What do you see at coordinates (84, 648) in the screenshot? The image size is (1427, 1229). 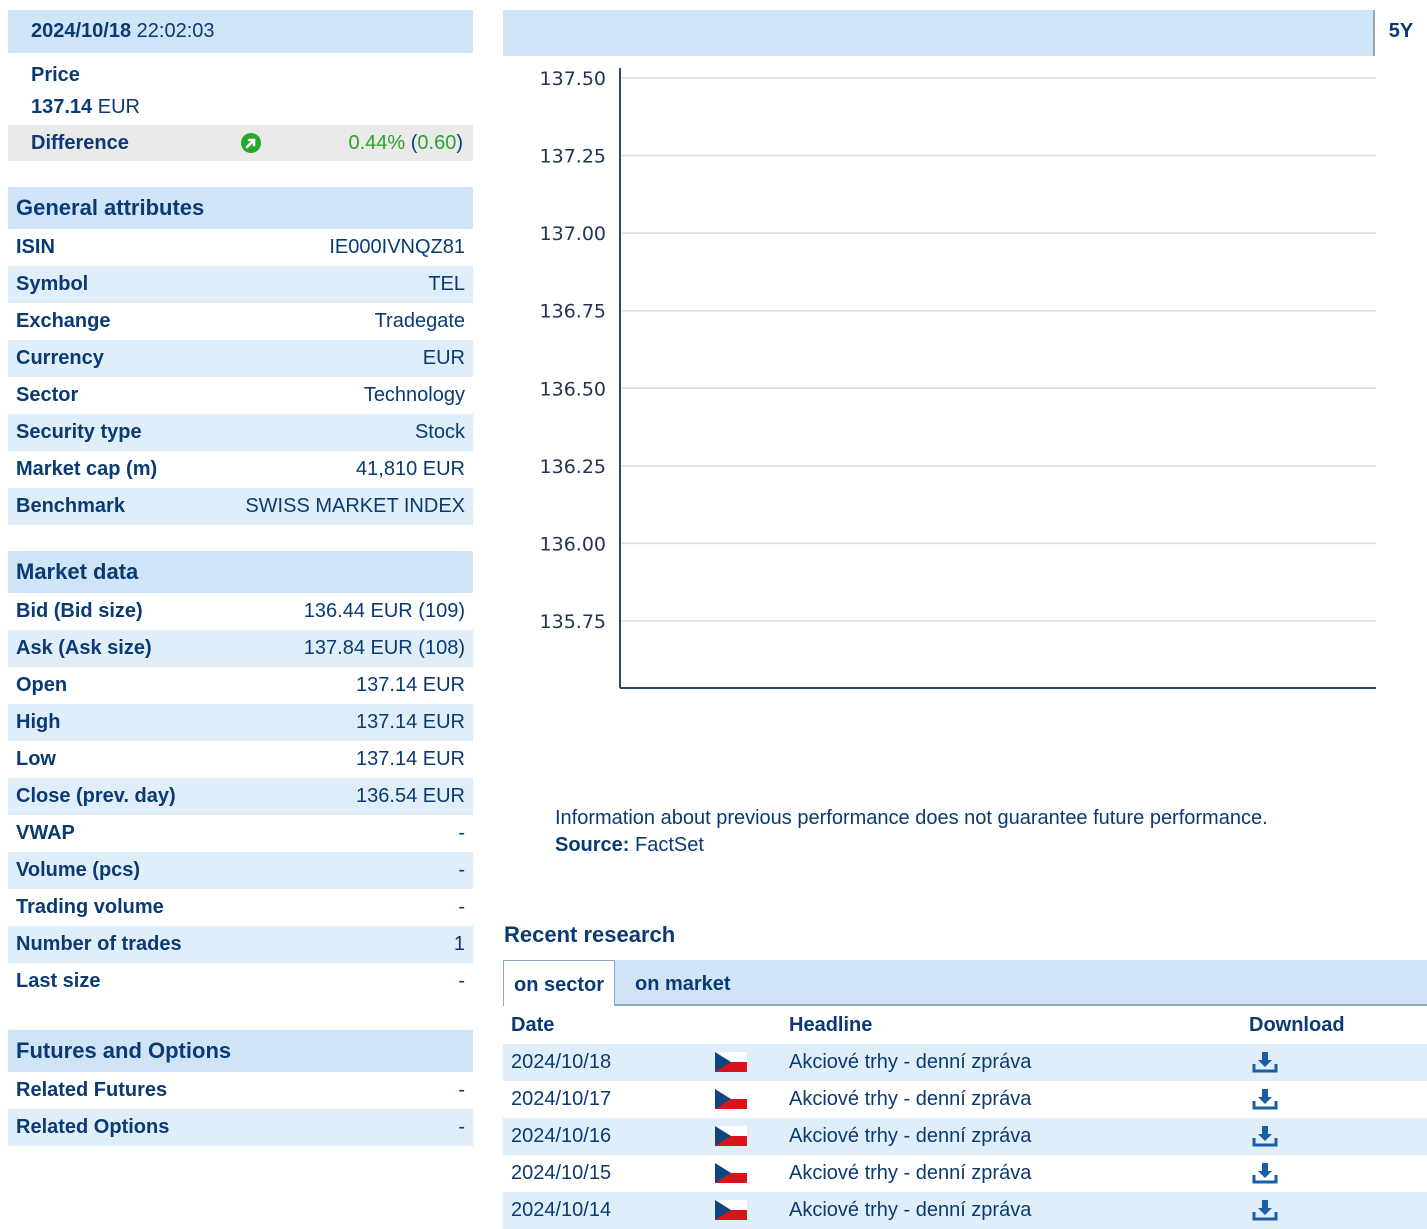 I see `attribute-label: Ask (Ask size)` at bounding box center [84, 648].